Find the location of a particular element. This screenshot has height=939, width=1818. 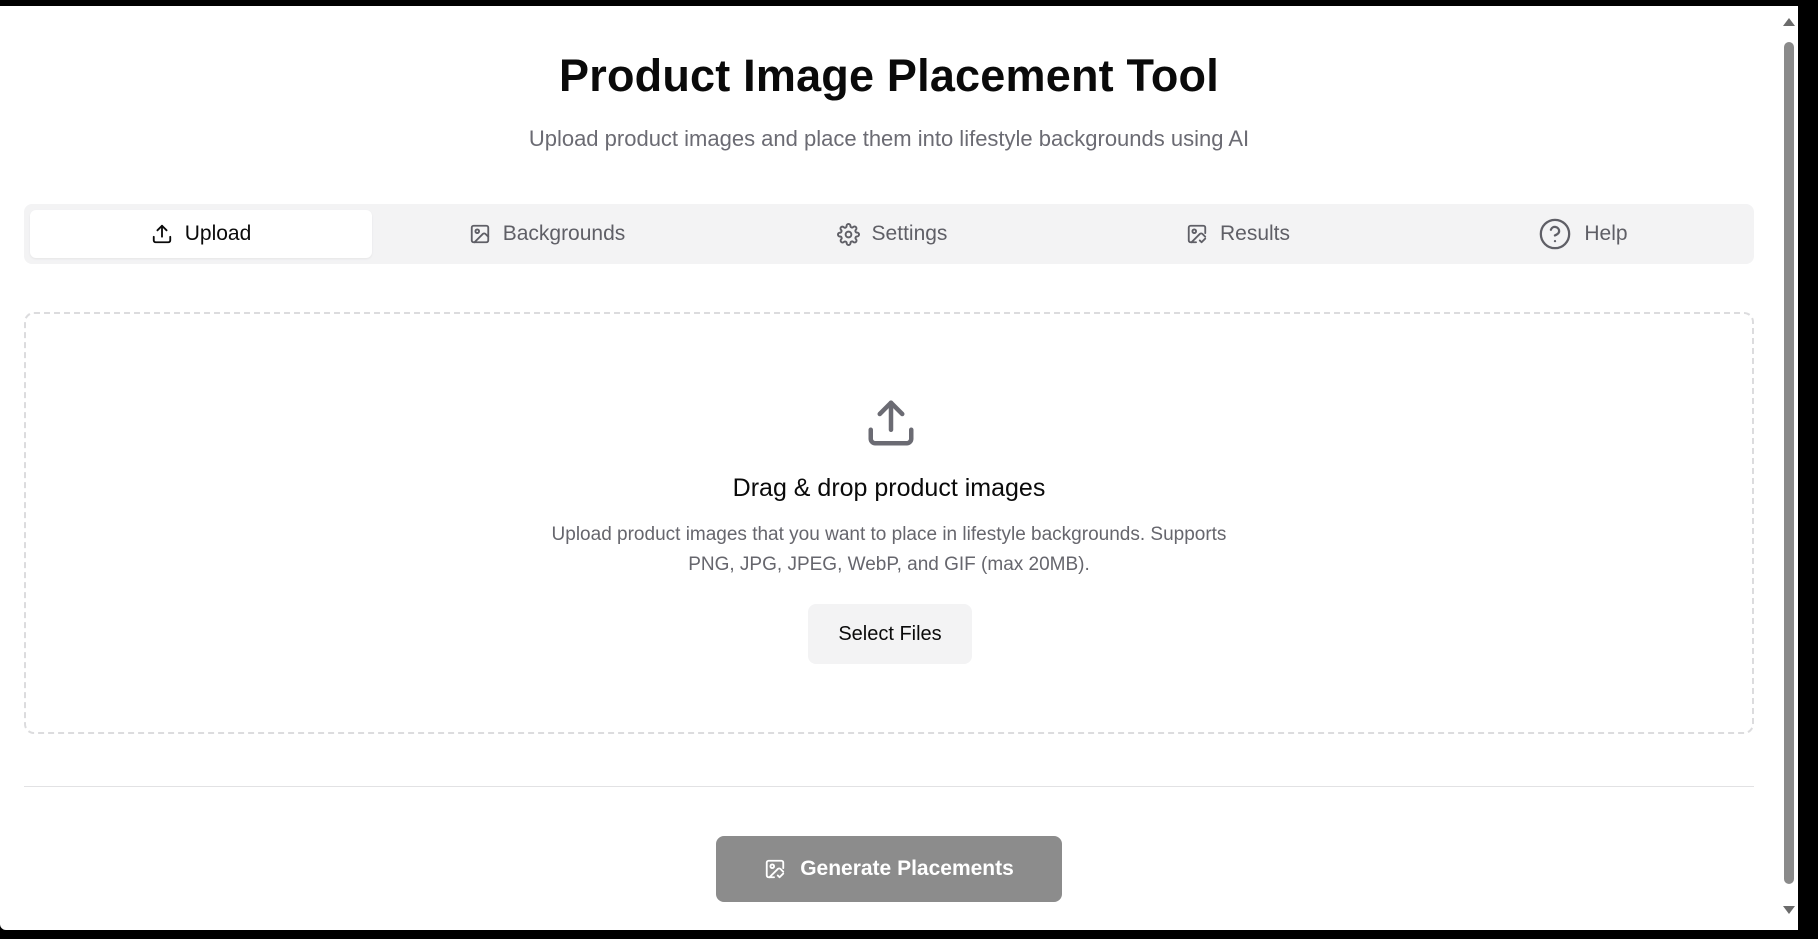

help-circle-icon is located at coordinates (1555, 234).